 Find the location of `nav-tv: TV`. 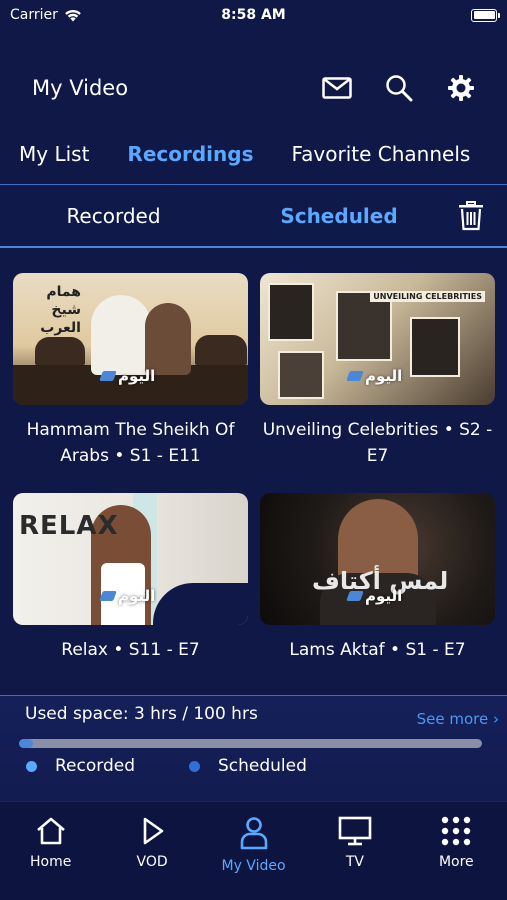

nav-tv: TV is located at coordinates (354, 851).